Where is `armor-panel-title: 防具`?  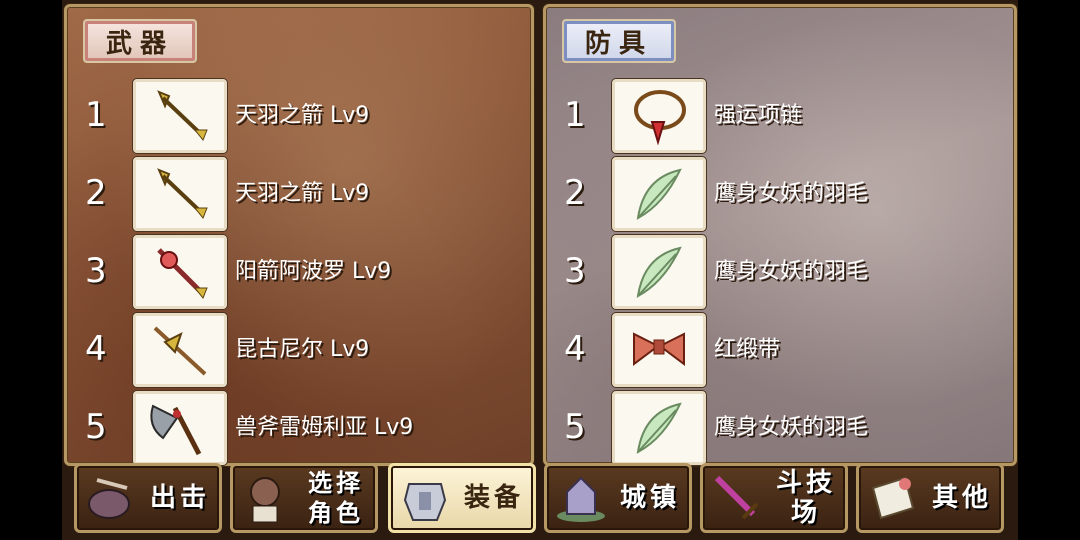 armor-panel-title: 防具 is located at coordinates (619, 41).